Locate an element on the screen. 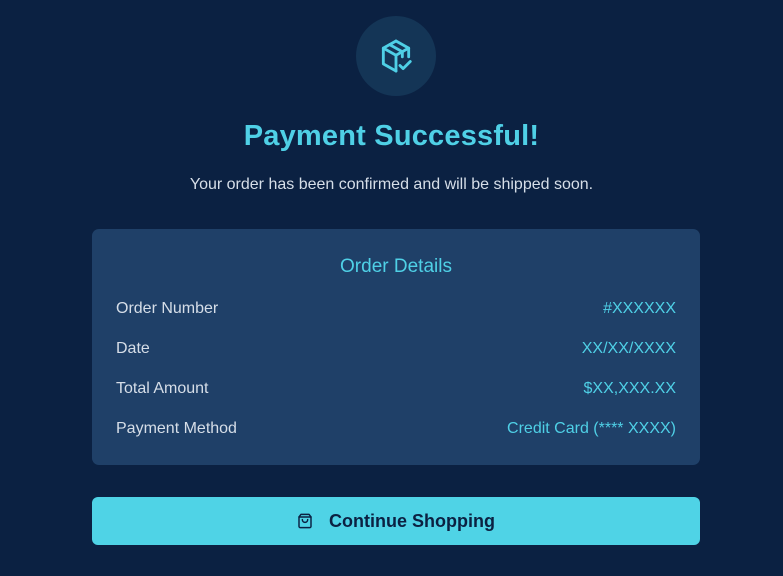  order-number-value: #XXXXXX is located at coordinates (639, 308).